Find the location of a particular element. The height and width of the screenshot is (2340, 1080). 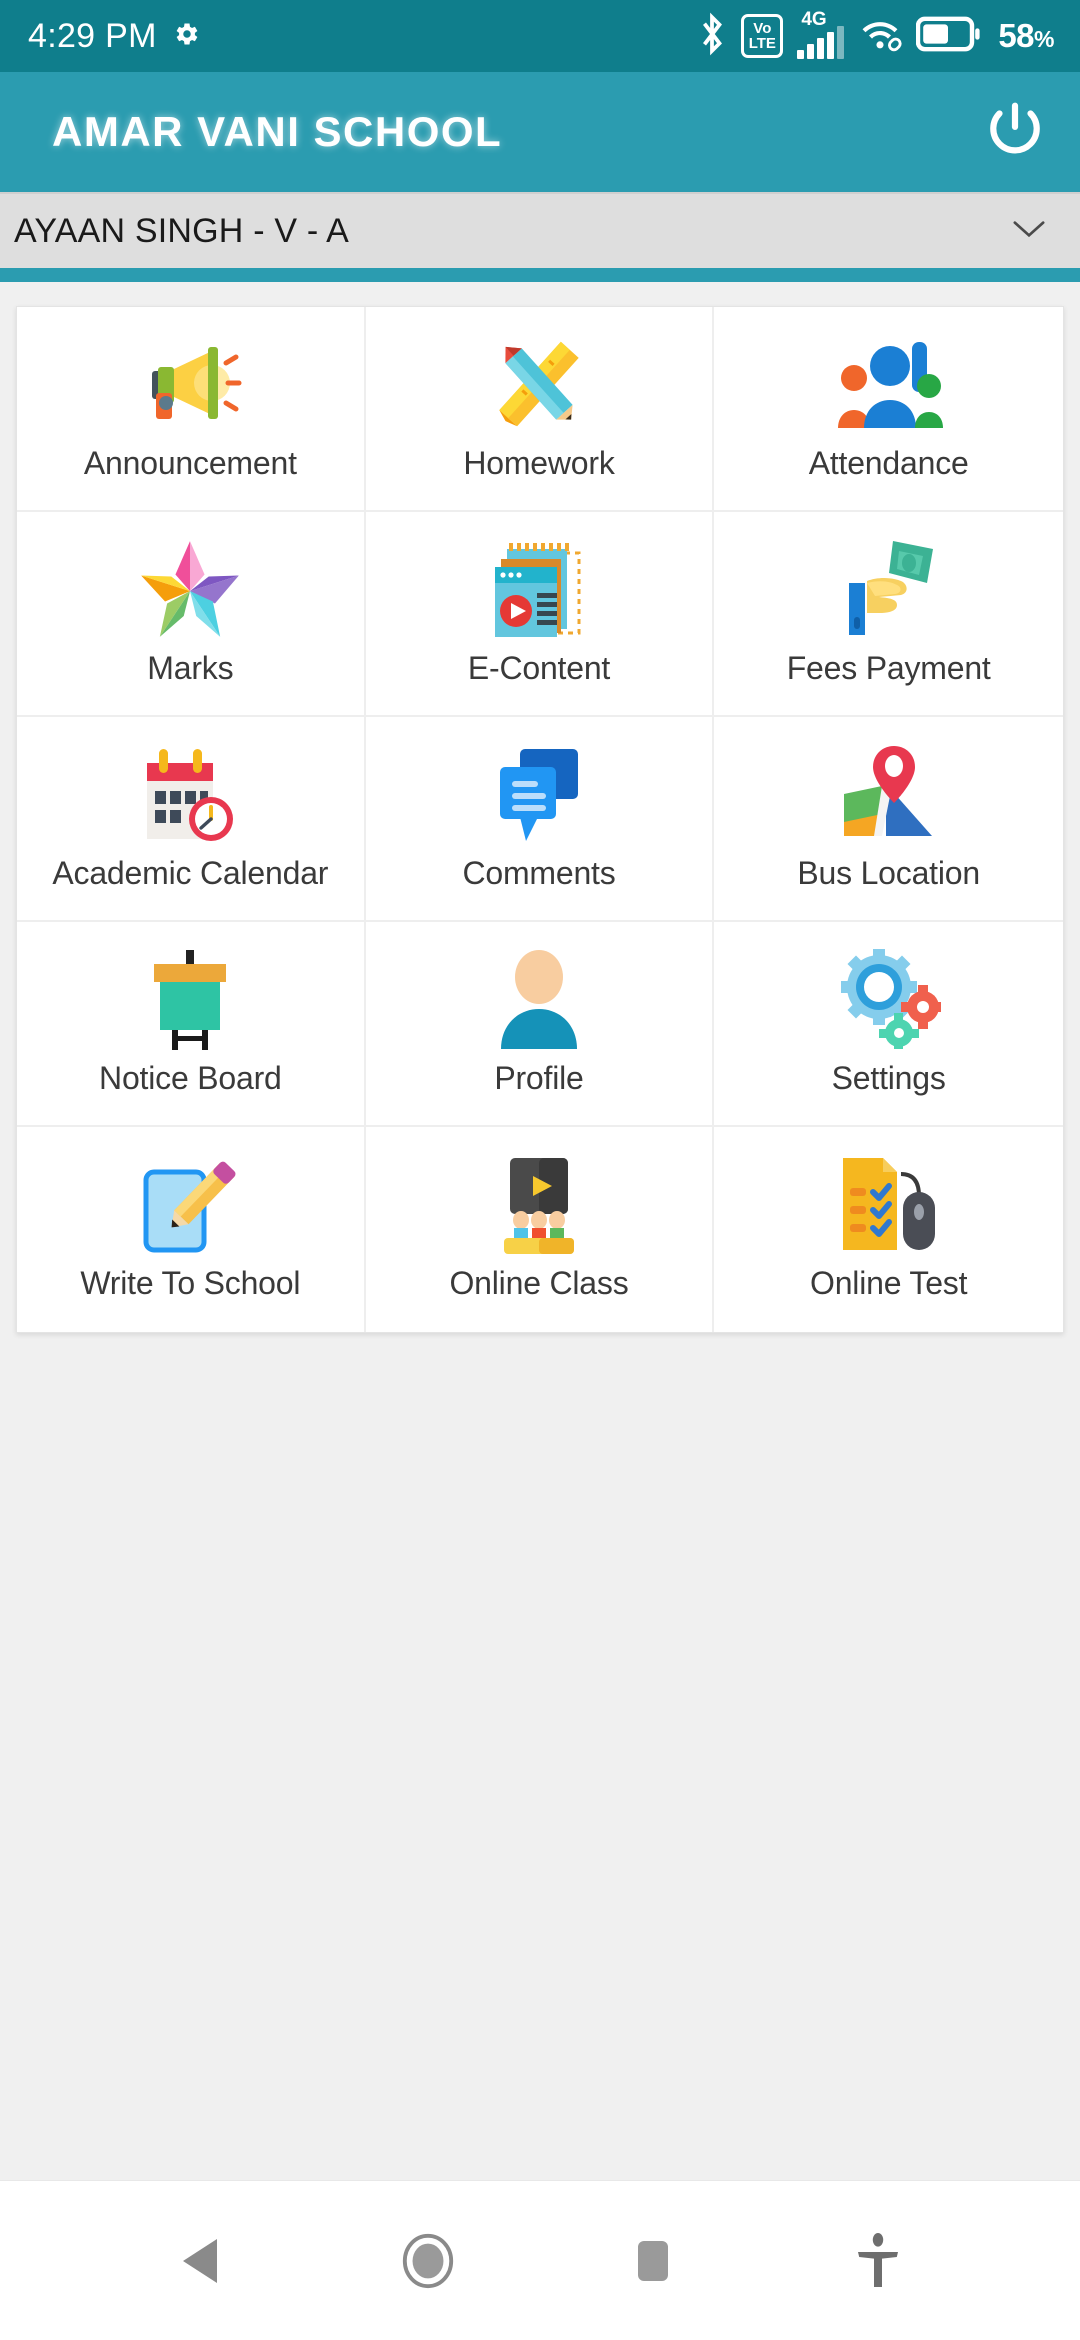

tile-settings: Settings is located at coordinates (888, 1024).